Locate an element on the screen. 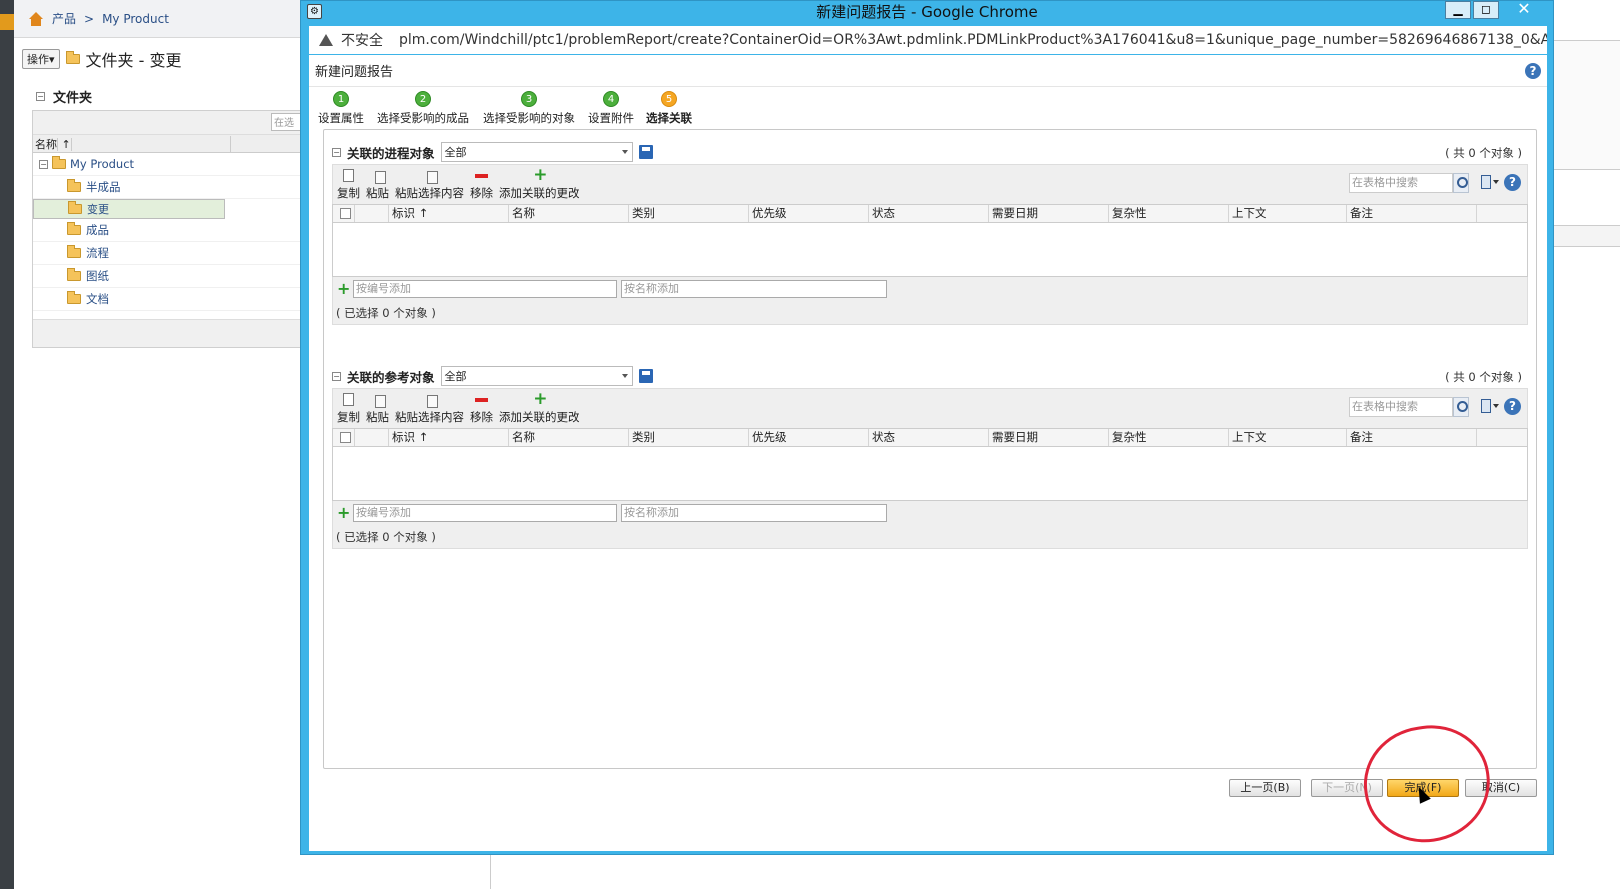 The height and width of the screenshot is (889, 1620). wizard-step-5: 5 选择关联 is located at coordinates (669, 109).